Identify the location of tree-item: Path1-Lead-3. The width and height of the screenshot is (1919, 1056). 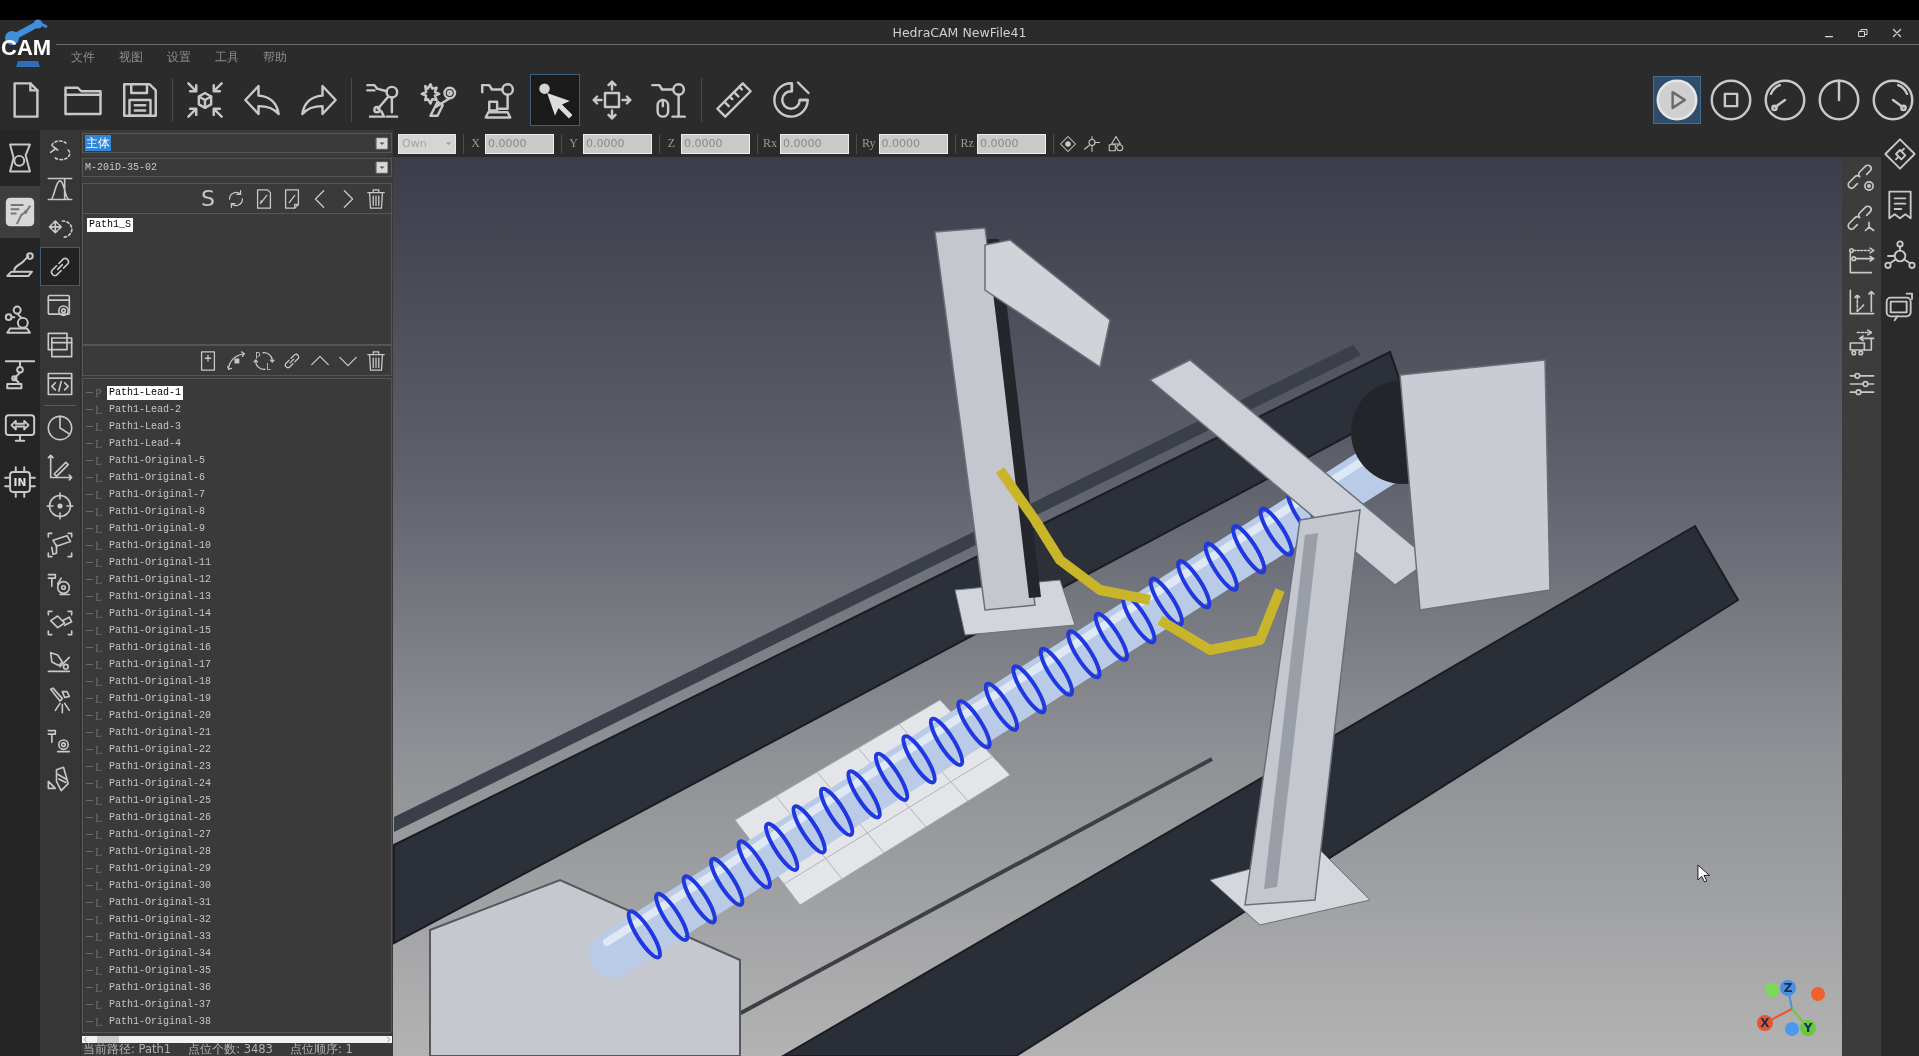
(145, 426).